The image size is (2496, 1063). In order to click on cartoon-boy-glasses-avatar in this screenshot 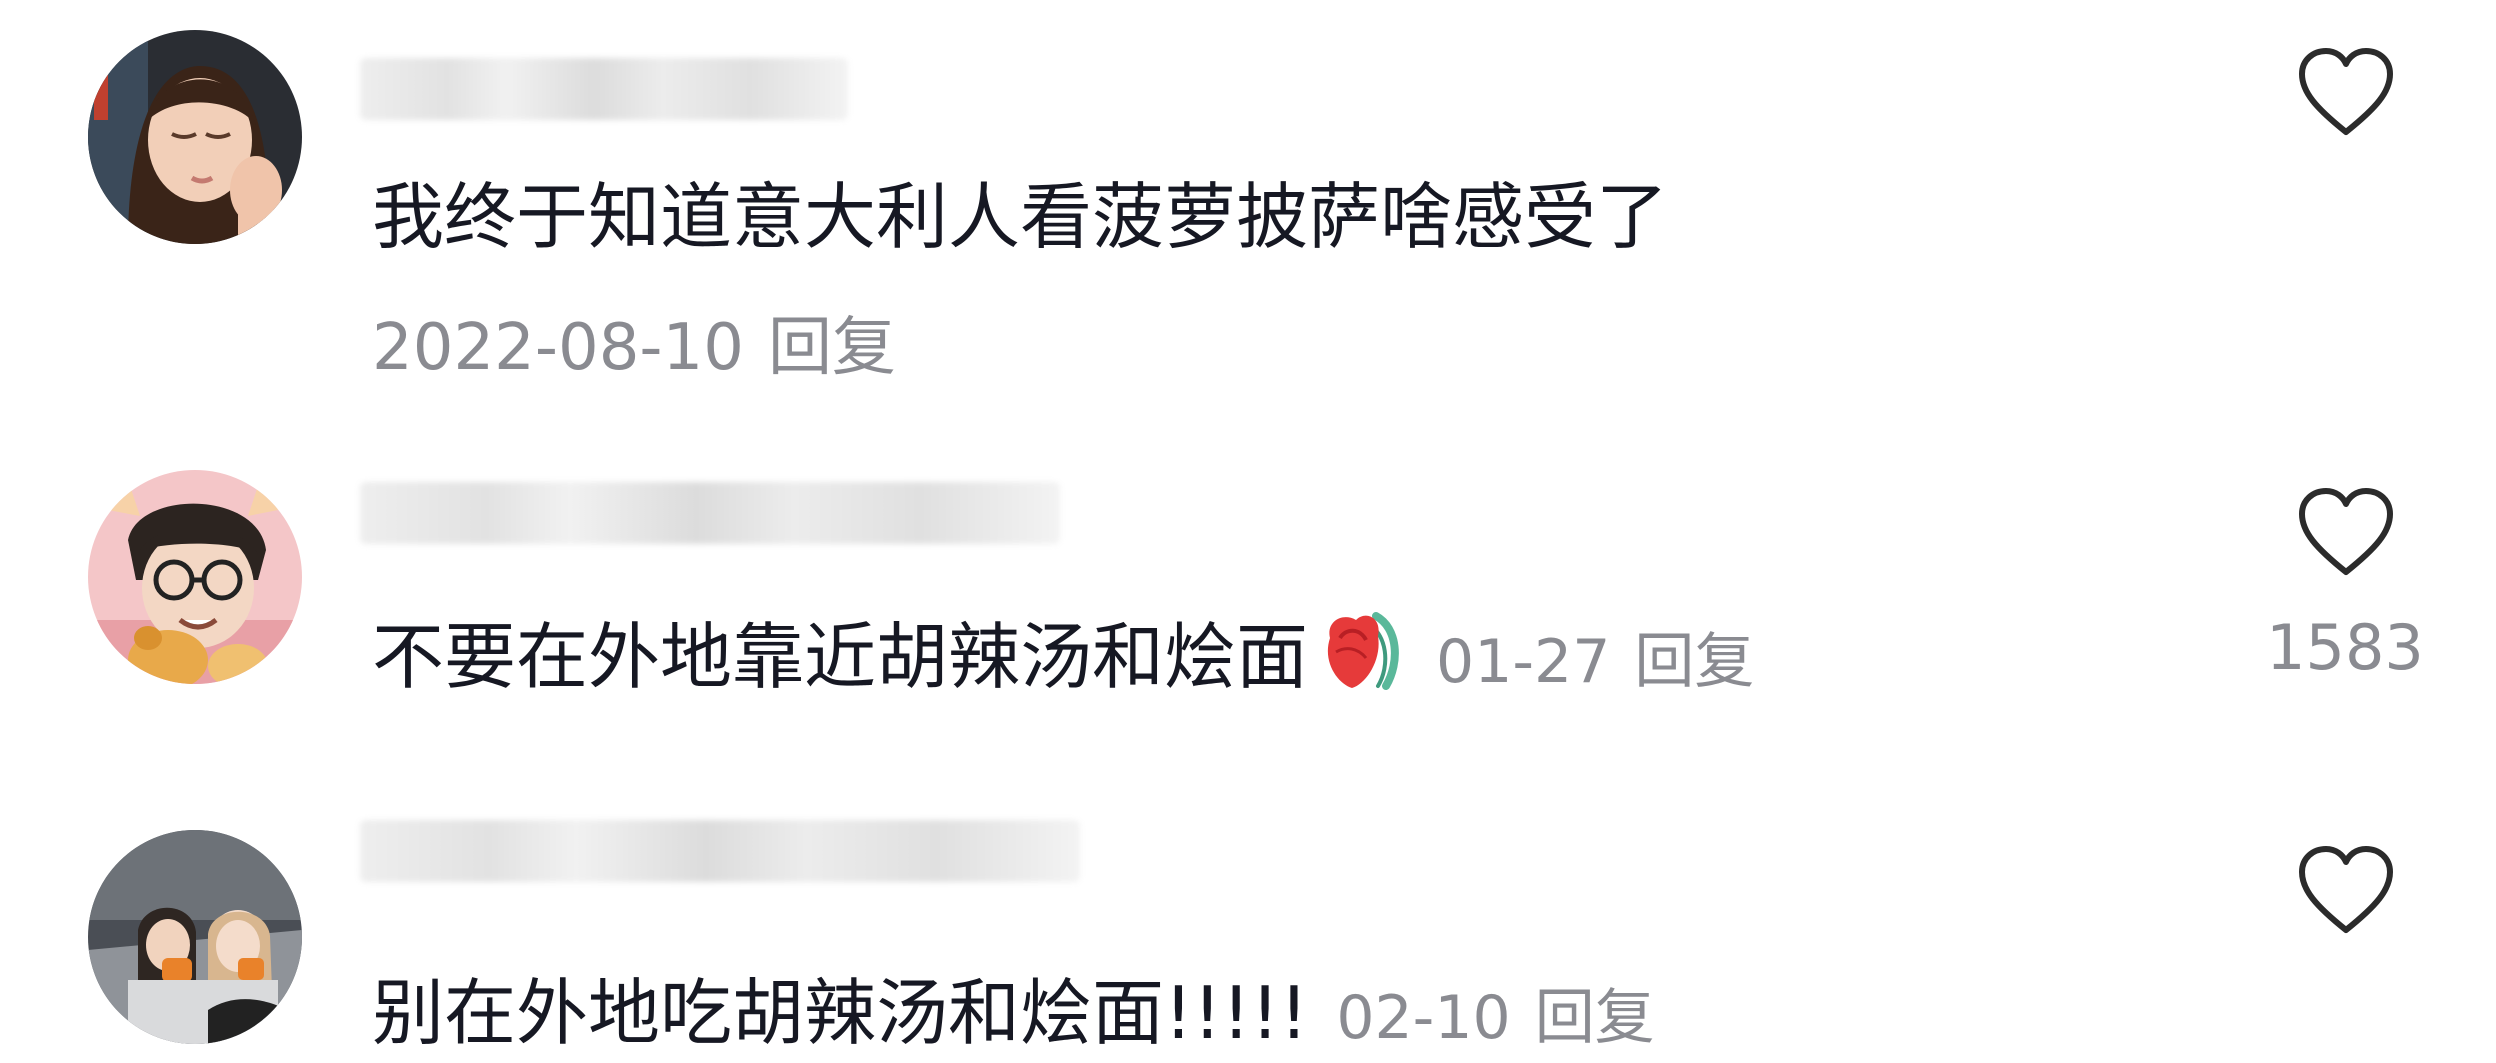, I will do `click(195, 577)`.